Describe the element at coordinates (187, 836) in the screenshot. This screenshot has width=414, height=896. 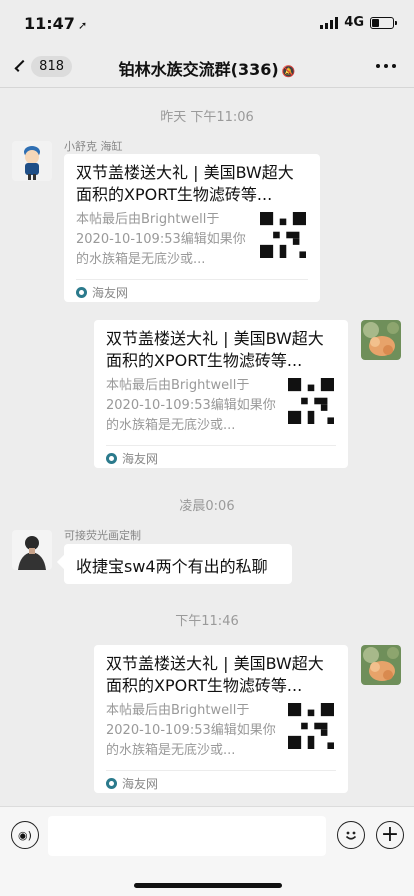
I see `message-input` at that location.